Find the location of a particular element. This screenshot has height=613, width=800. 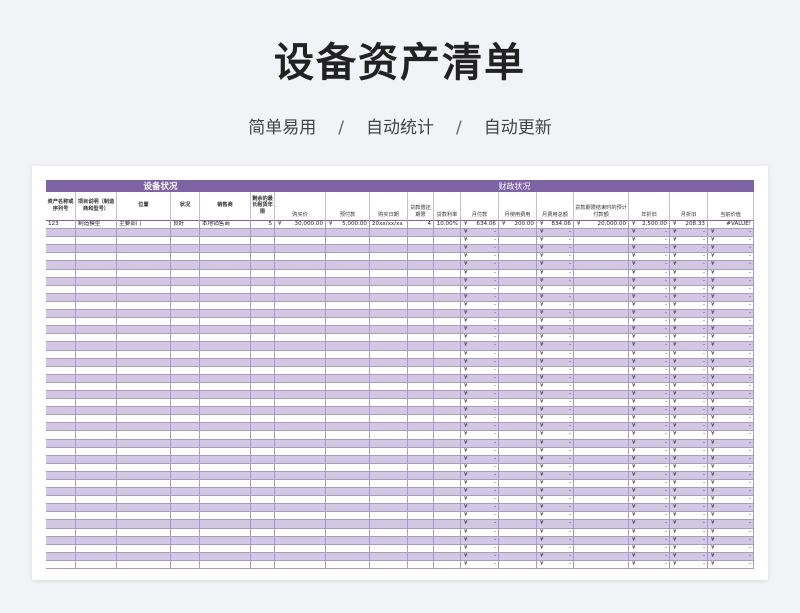

grid-cell: ¥208.33 is located at coordinates (689, 225).